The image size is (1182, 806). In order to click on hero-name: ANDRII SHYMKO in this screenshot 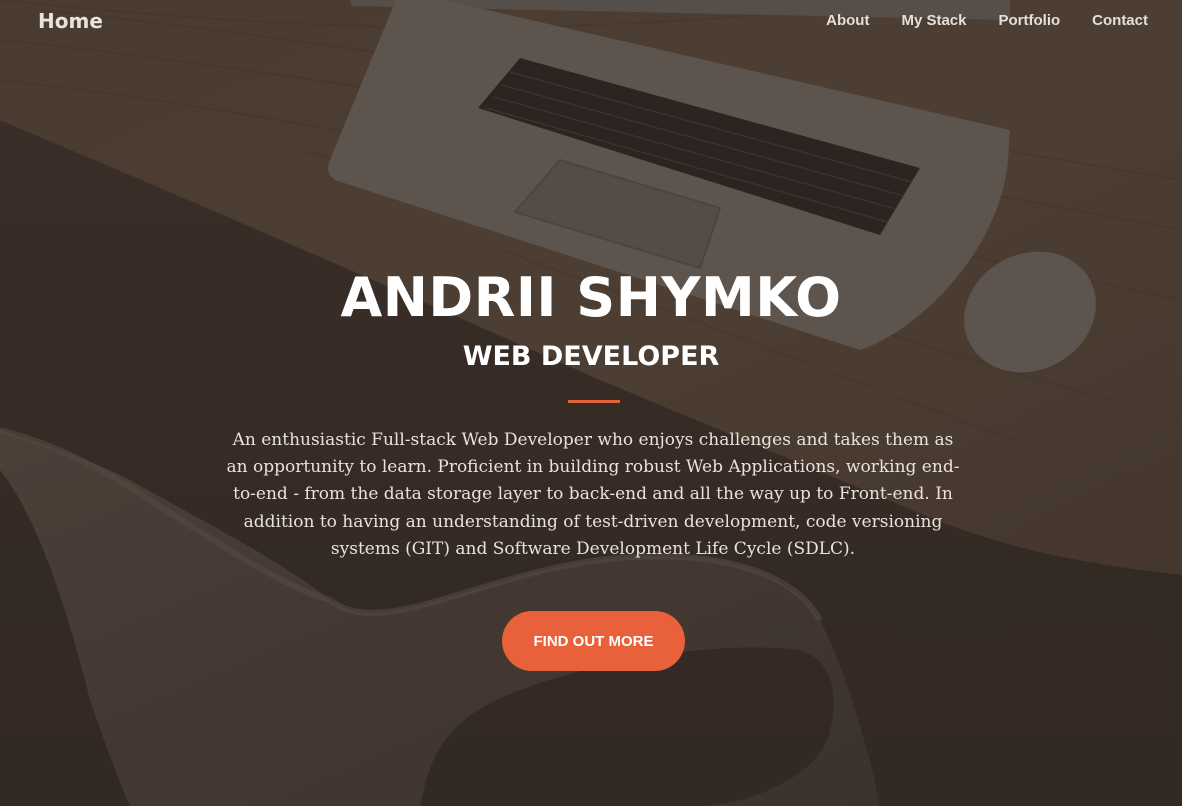, I will do `click(591, 297)`.